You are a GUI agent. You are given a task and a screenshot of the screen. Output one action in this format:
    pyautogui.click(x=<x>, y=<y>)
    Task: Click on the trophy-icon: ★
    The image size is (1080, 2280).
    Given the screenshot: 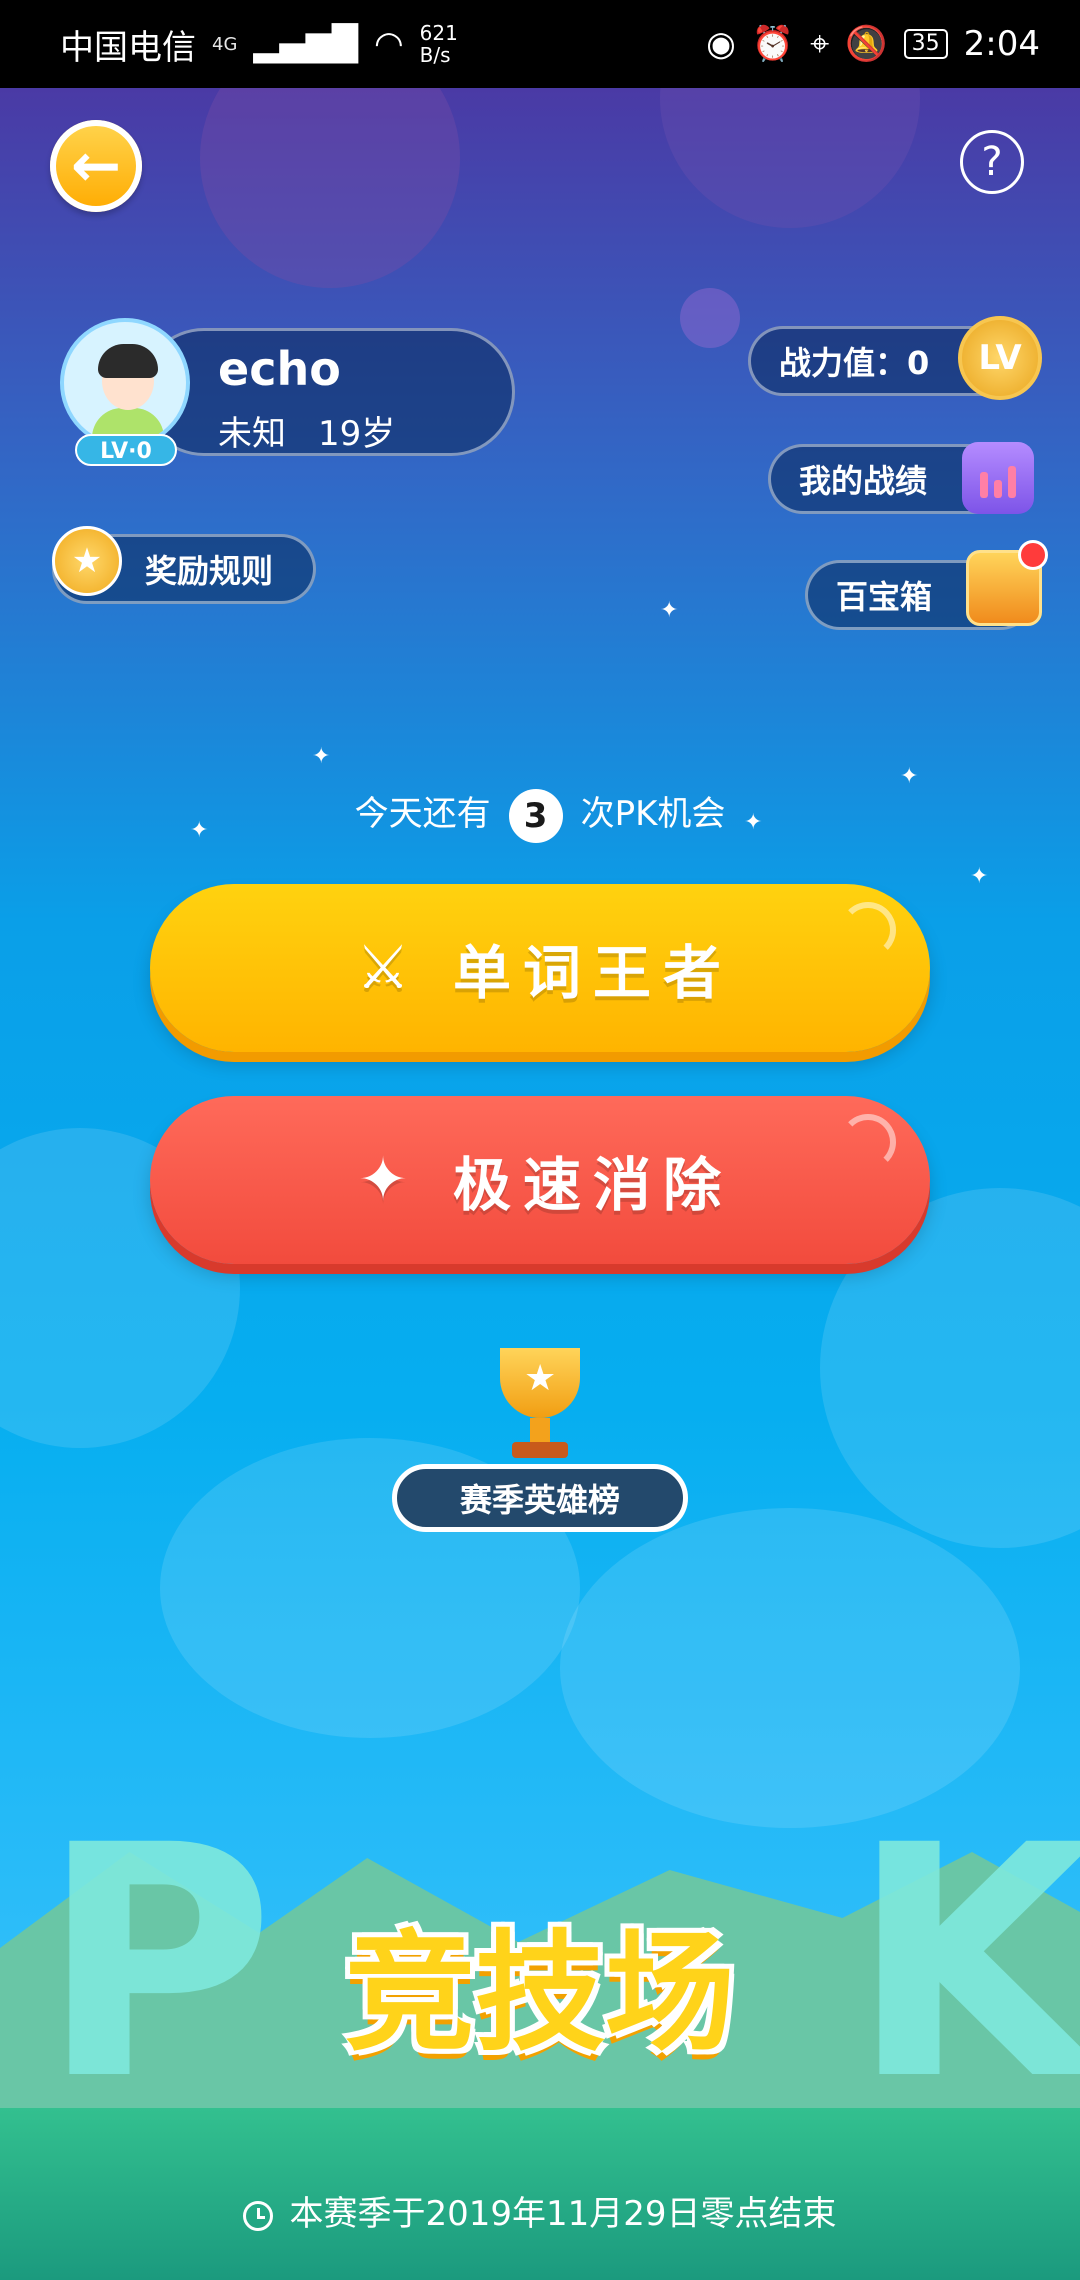 What is the action you would take?
    pyautogui.click(x=540, y=1403)
    